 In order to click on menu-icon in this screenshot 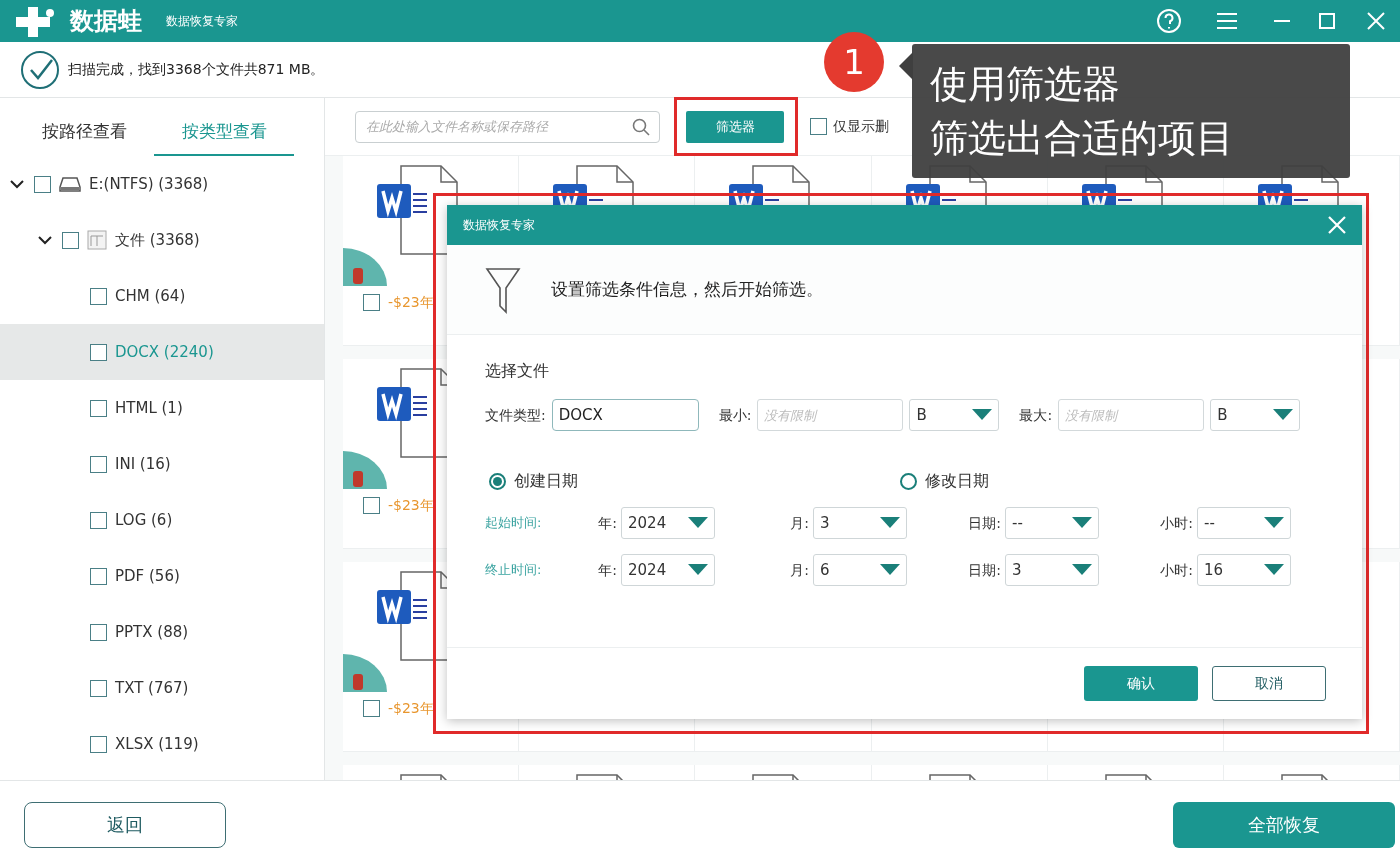, I will do `click(1227, 21)`.